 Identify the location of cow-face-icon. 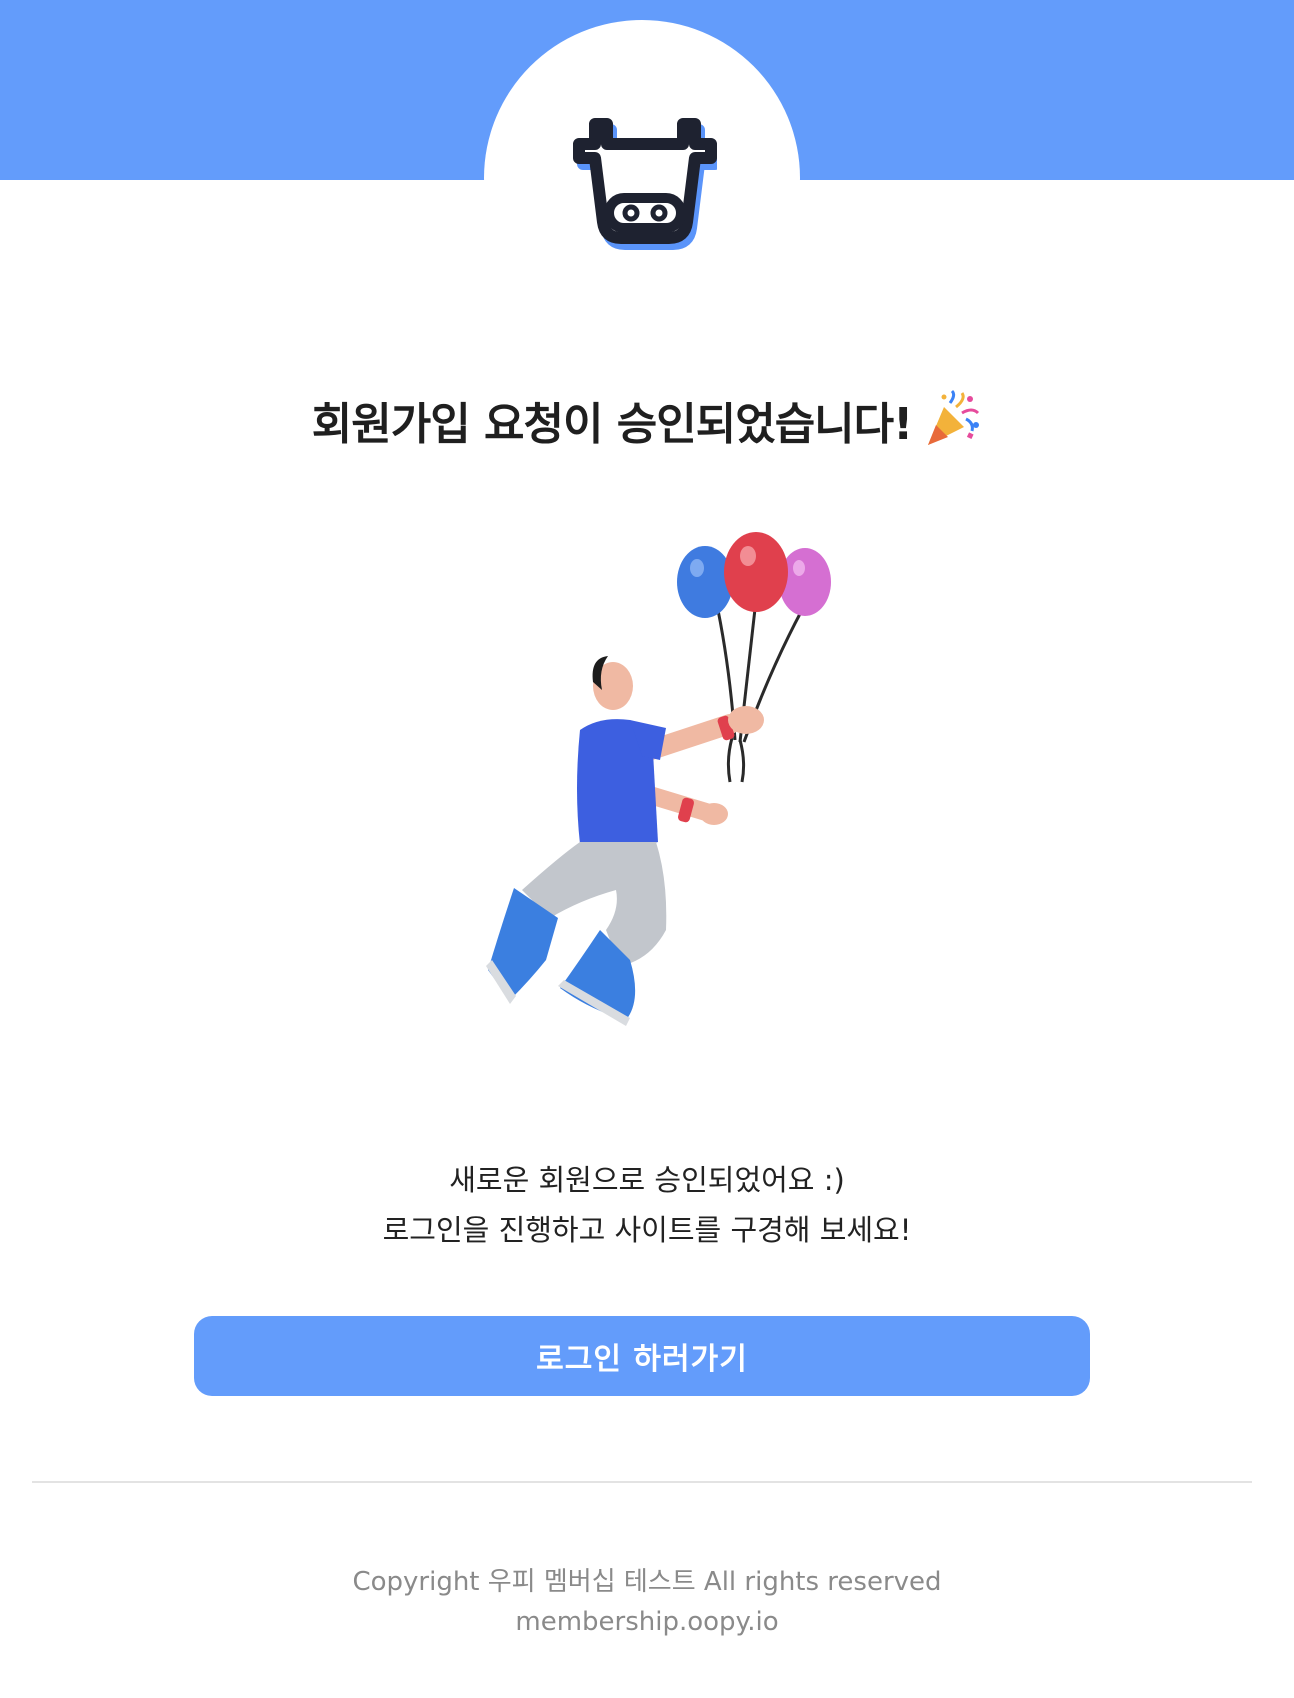
(645, 184).